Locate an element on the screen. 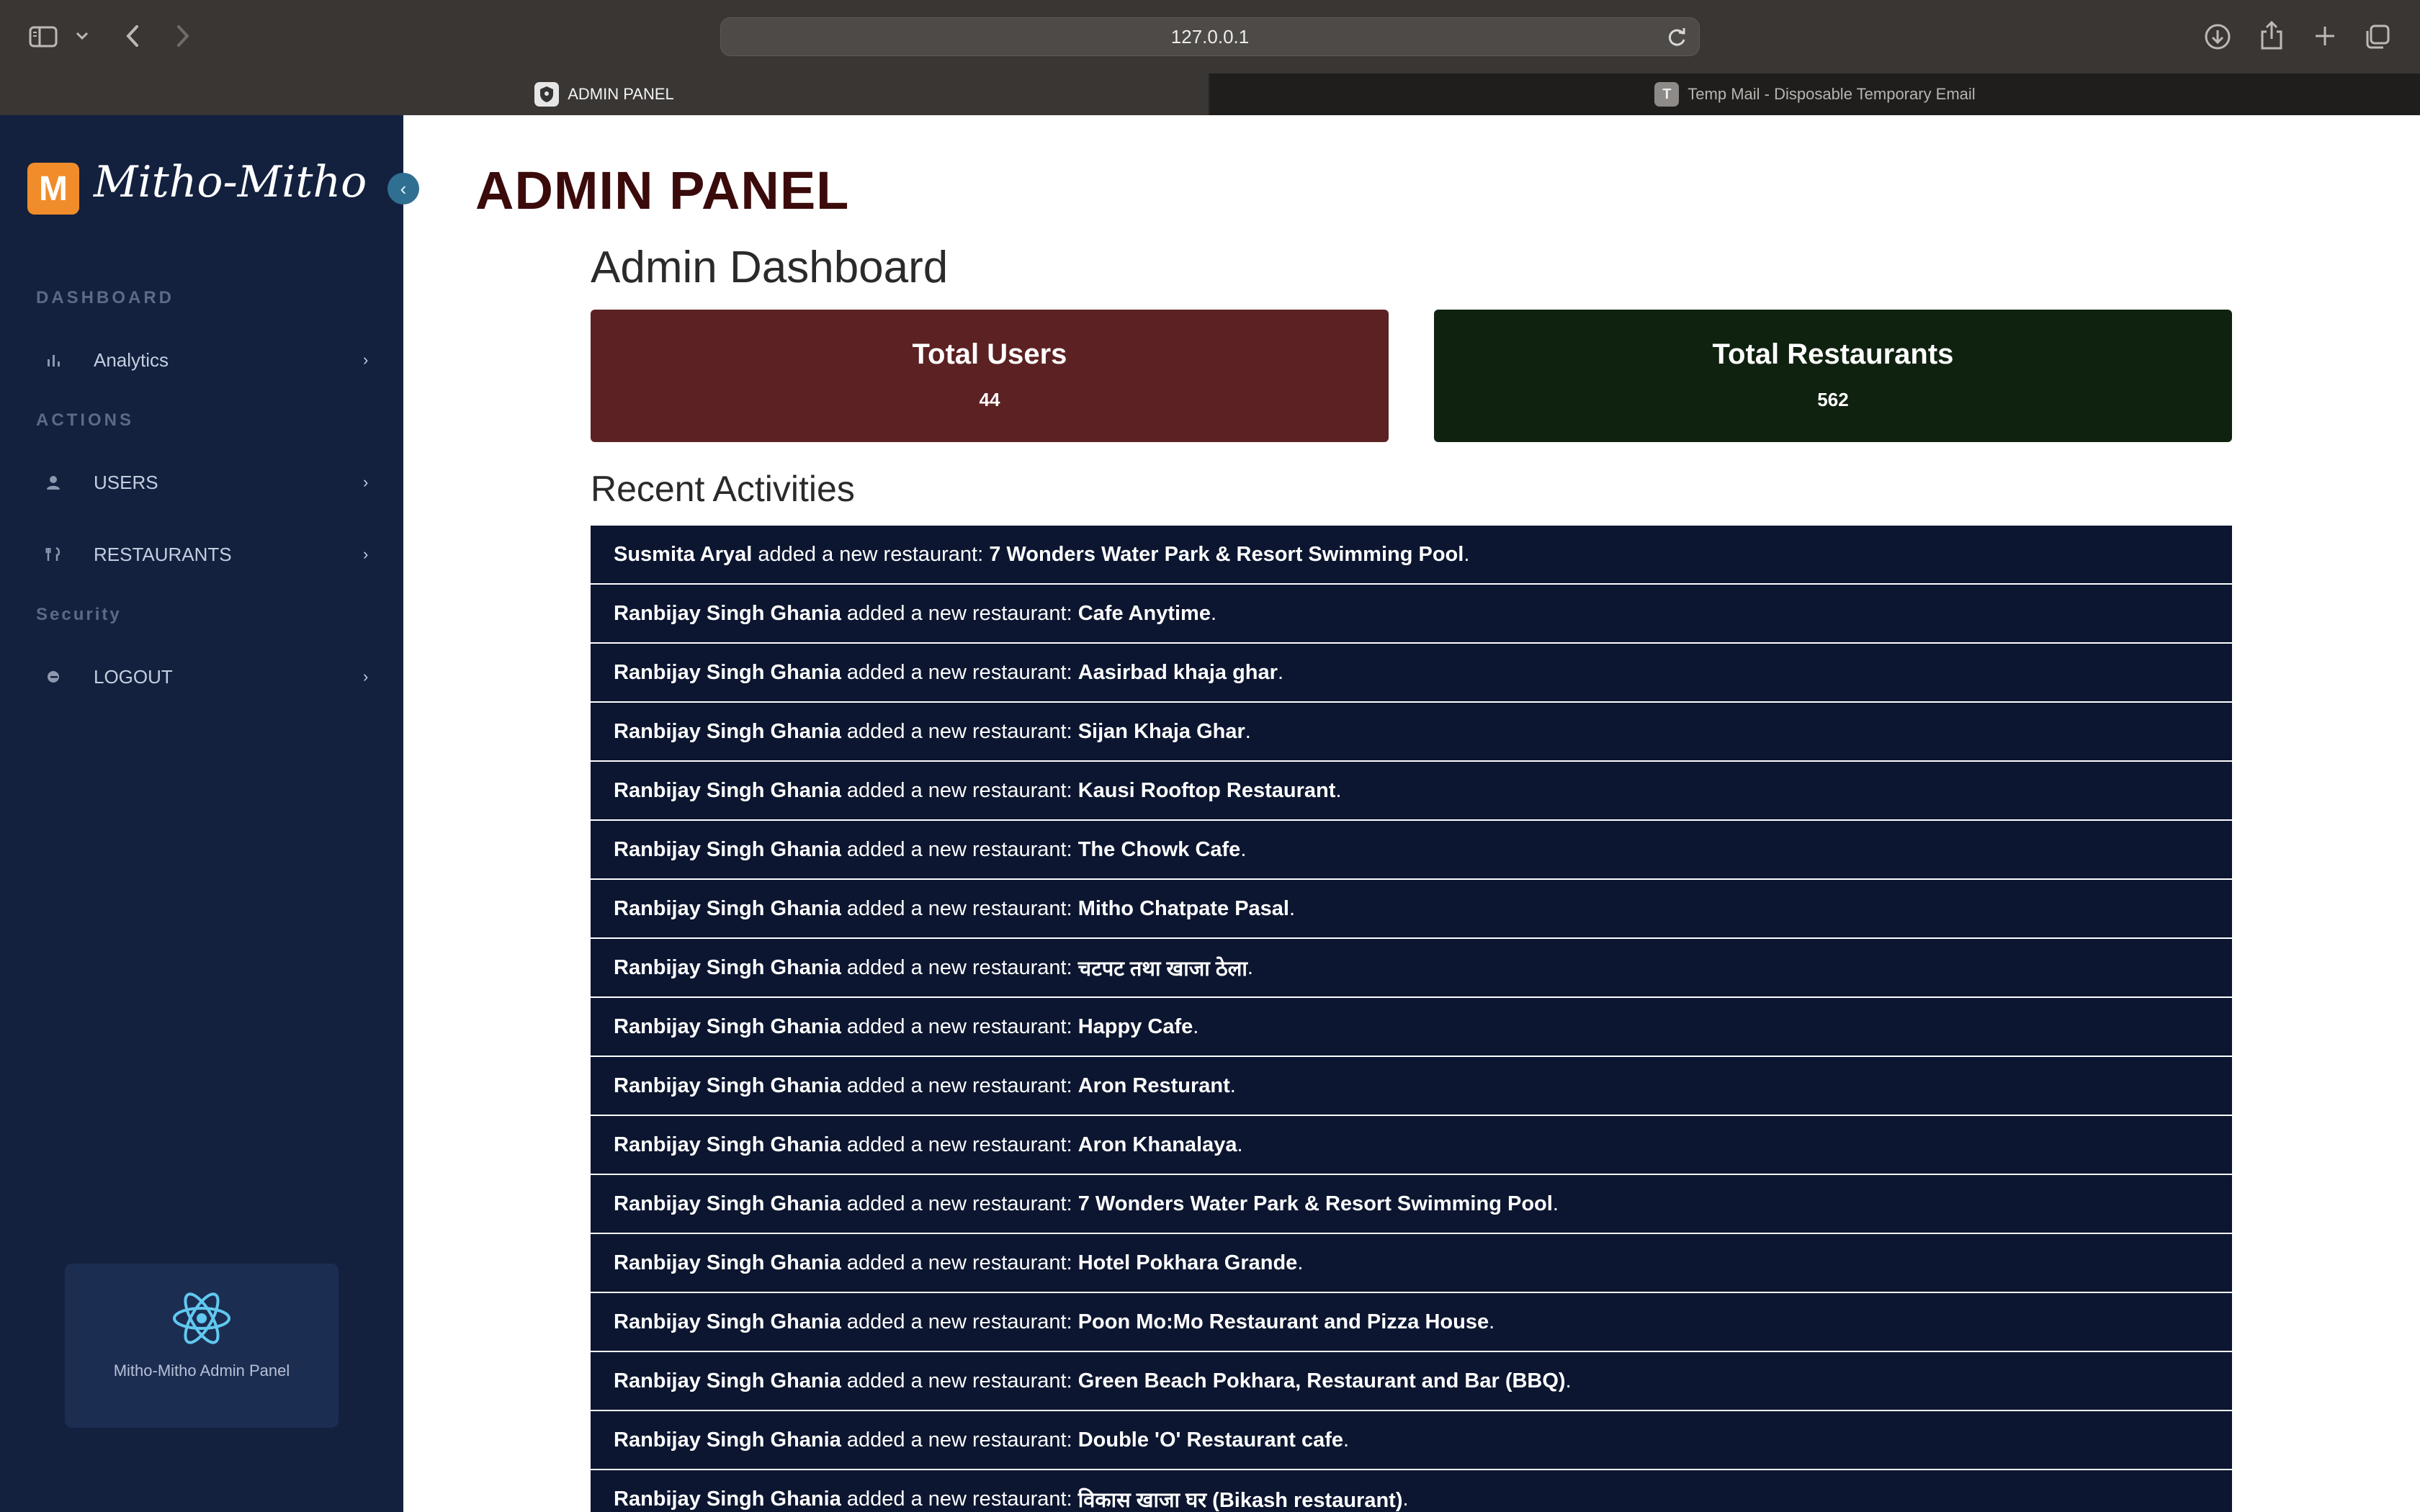 This screenshot has width=2420, height=1512. utensils-icon is located at coordinates (53, 554).